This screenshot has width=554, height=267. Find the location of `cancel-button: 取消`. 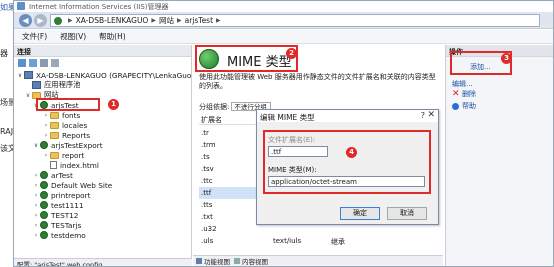

cancel-button: 取消 is located at coordinates (407, 213).